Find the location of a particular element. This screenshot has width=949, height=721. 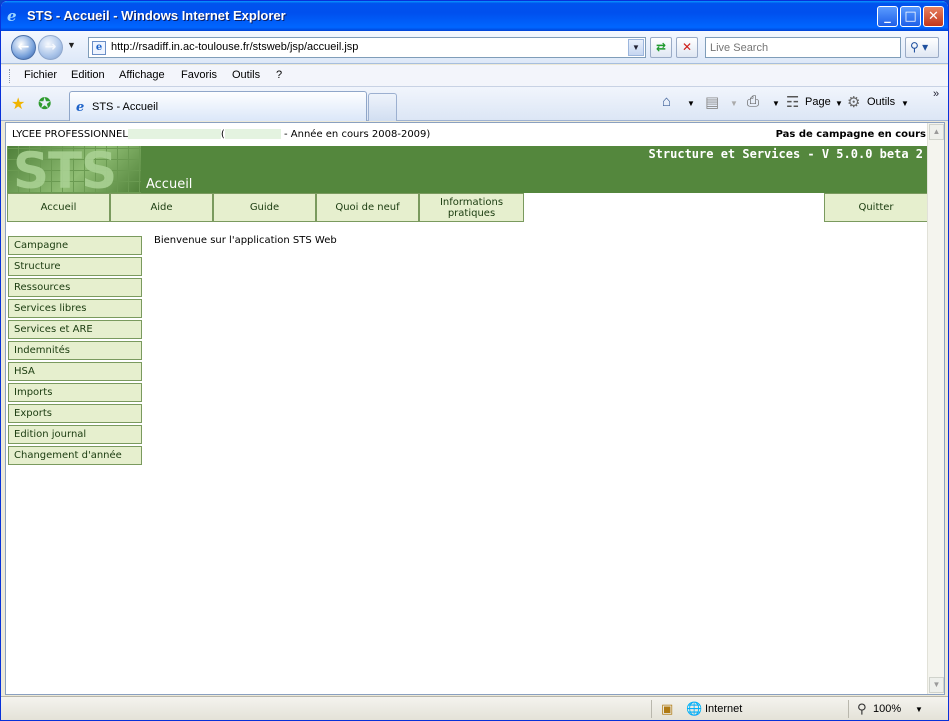

school-type: LYCEE PROFESSIONNEL is located at coordinates (70, 134).